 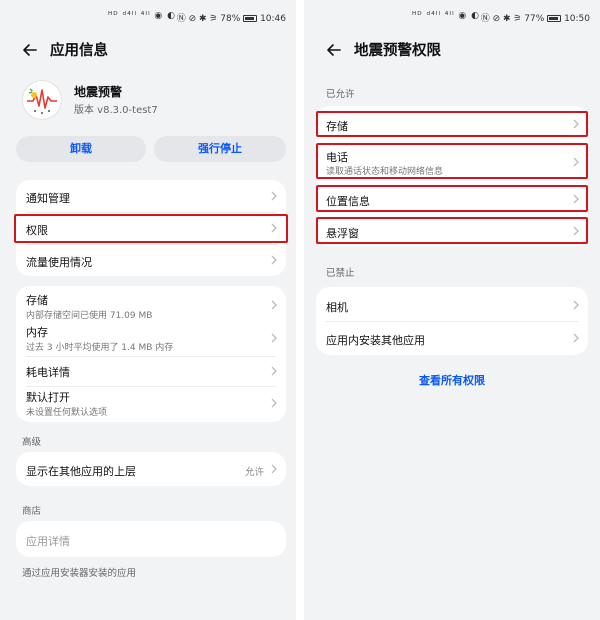 What do you see at coordinates (48, 541) in the screenshot?
I see `app-details-label: 应用详情` at bounding box center [48, 541].